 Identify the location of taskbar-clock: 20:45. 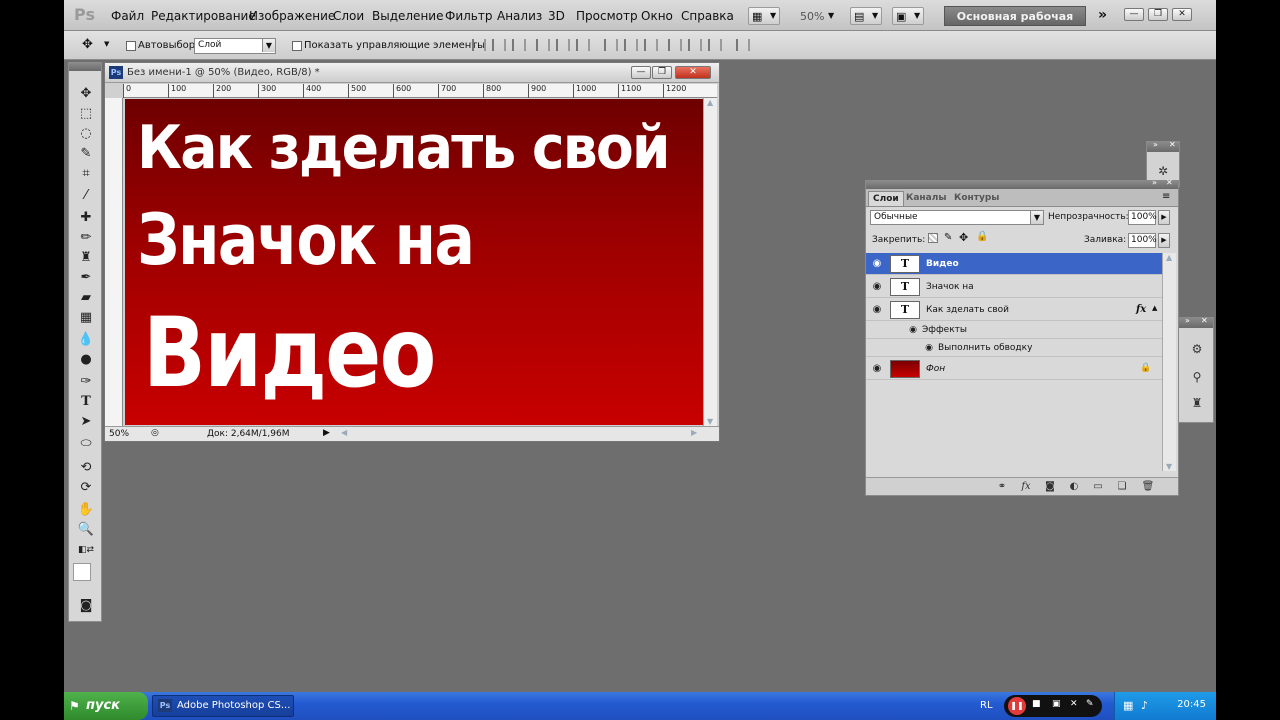
(1191, 704).